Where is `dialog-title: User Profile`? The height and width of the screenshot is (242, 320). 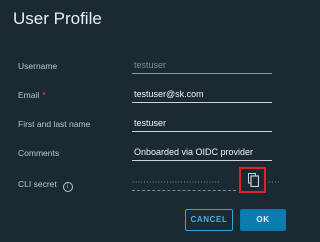 dialog-title: User Profile is located at coordinates (57, 18).